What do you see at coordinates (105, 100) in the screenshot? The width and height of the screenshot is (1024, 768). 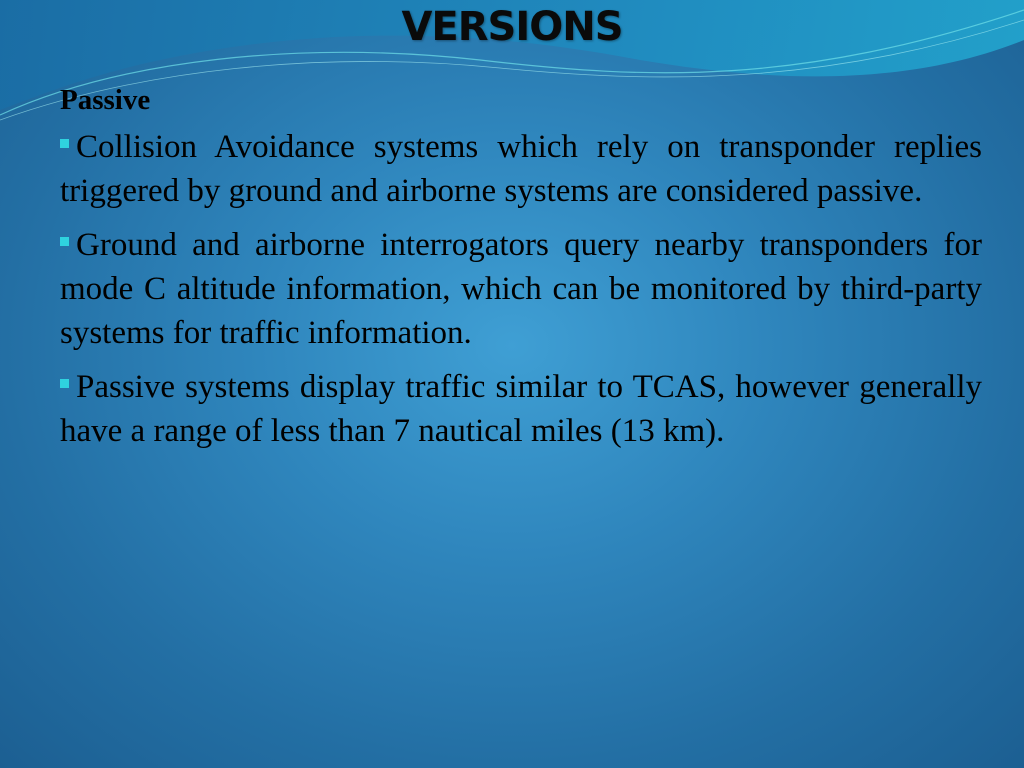 I see `section-heading: Passive` at bounding box center [105, 100].